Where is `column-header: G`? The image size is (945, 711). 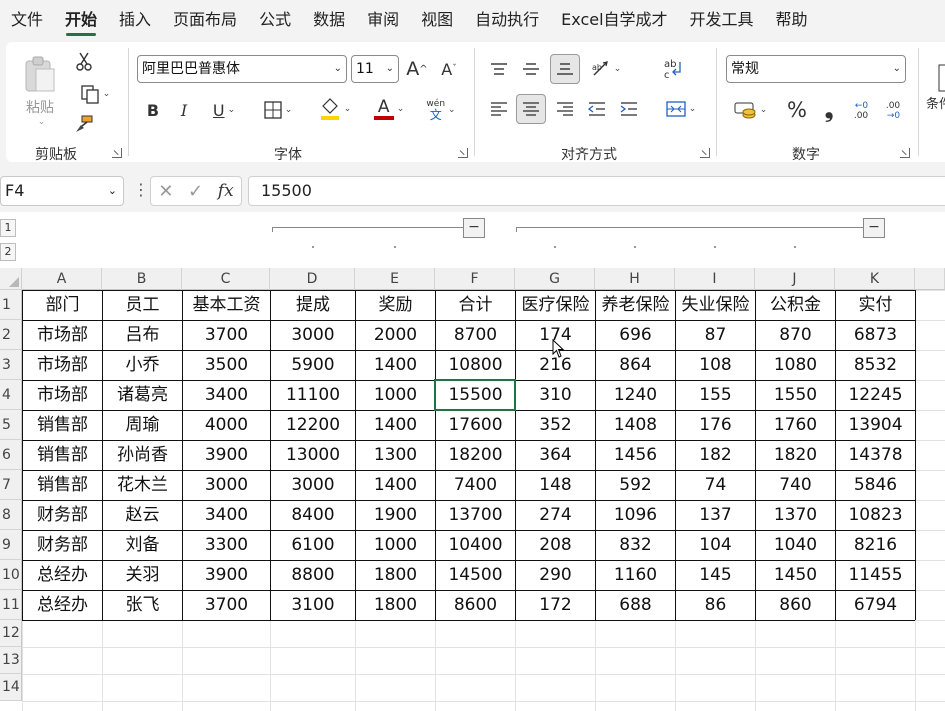
column-header: G is located at coordinates (555, 279).